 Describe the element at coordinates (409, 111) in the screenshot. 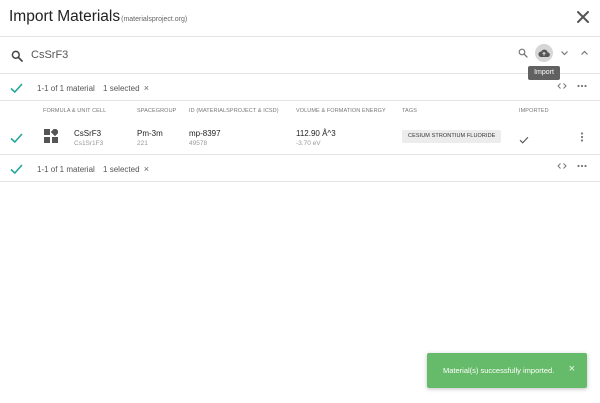

I see `column-header-tags: TAGS` at that location.